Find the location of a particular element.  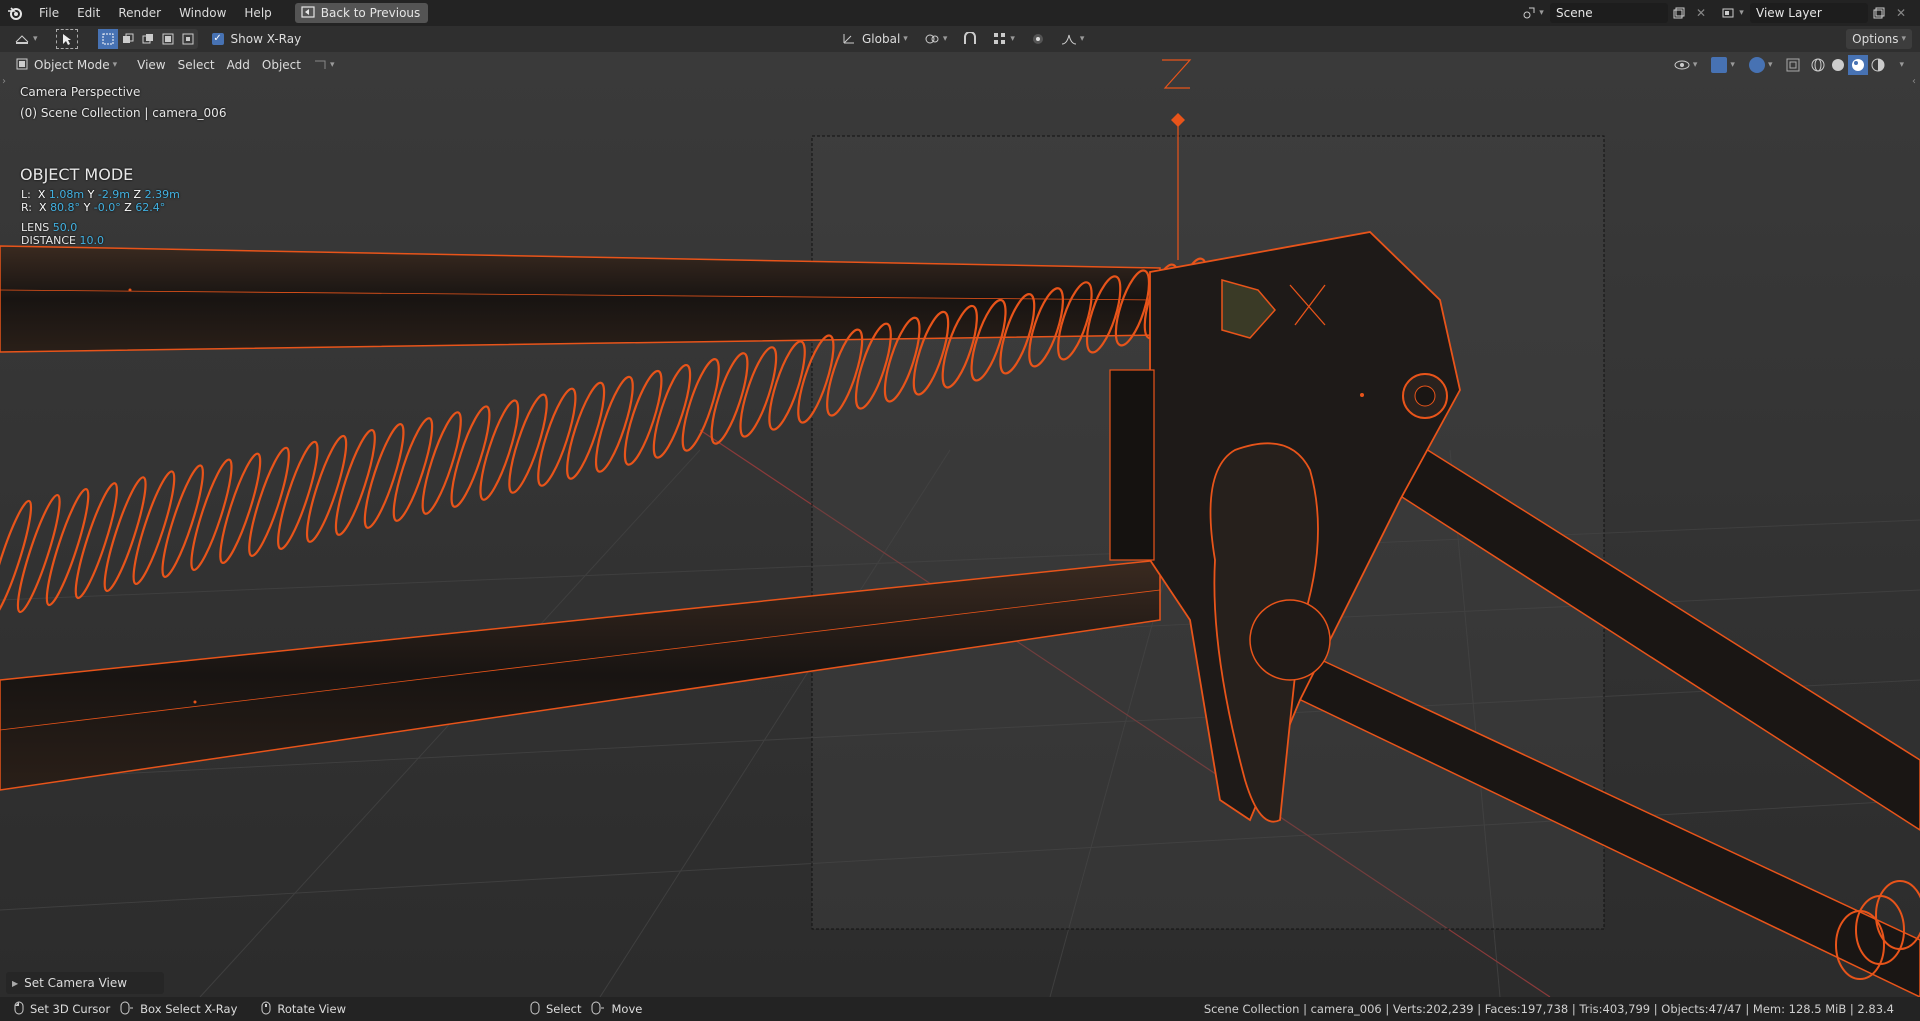

select-subtract-icon is located at coordinates (148, 39).